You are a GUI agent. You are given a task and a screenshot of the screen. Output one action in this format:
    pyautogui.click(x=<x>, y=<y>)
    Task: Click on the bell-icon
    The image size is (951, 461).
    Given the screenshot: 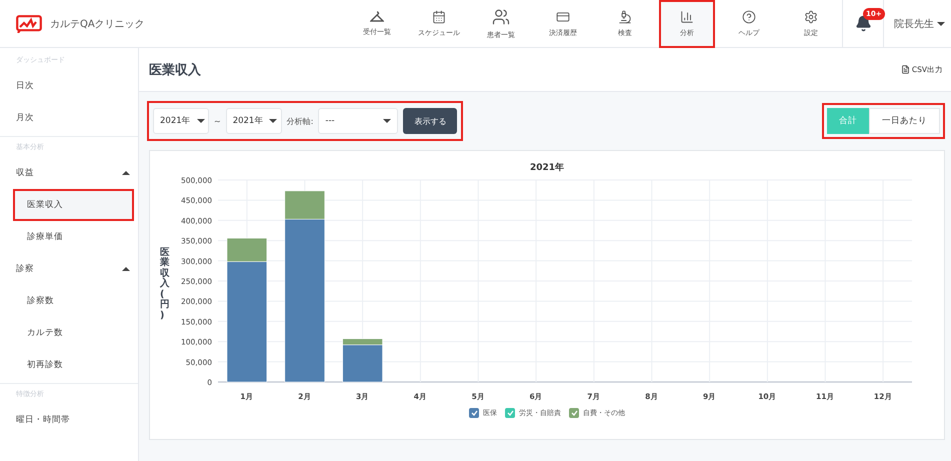 What is the action you would take?
    pyautogui.click(x=863, y=23)
    